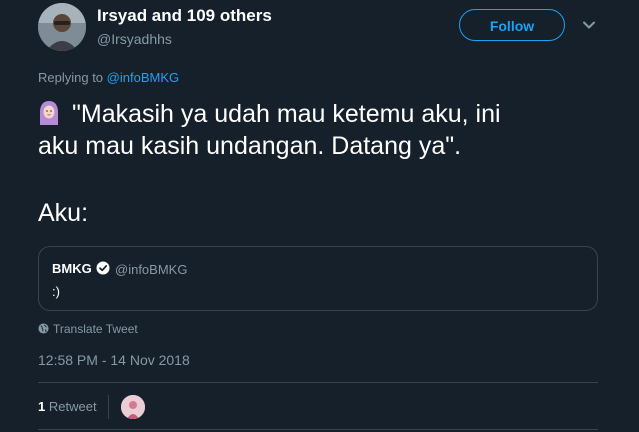 Image resolution: width=639 pixels, height=432 pixels. What do you see at coordinates (134, 39) in the screenshot?
I see `author-handle: @Irsyadhhs` at bounding box center [134, 39].